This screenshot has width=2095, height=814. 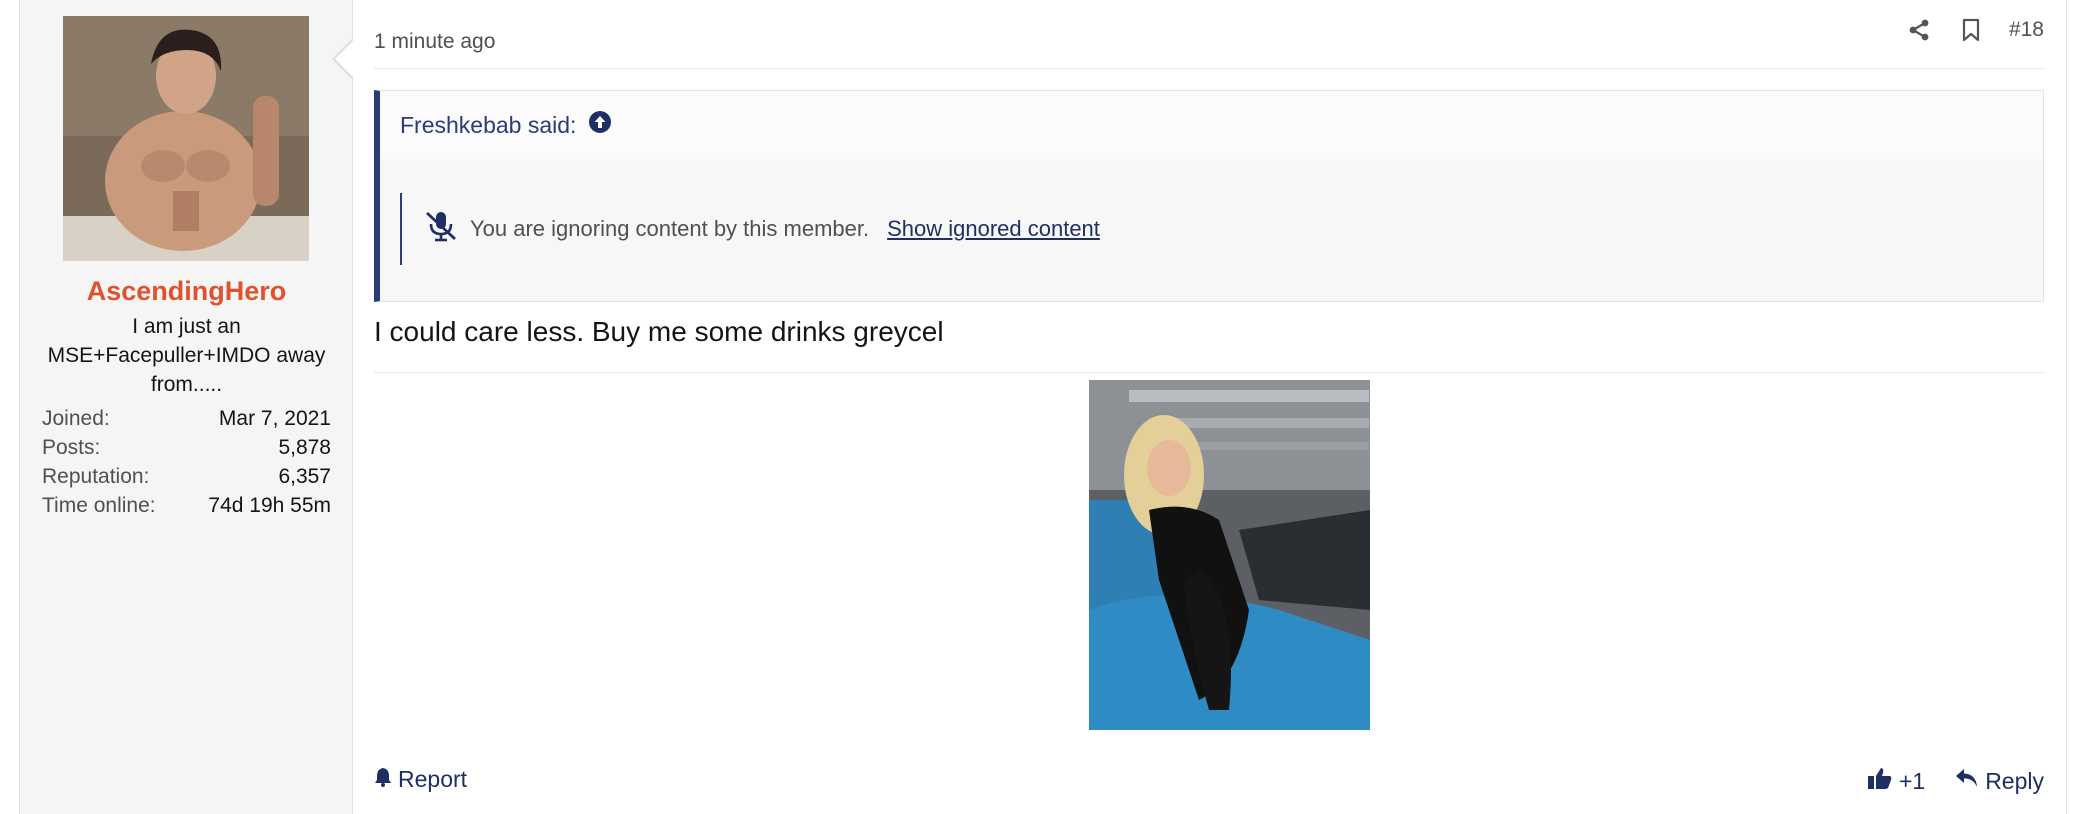 What do you see at coordinates (1209, 68) in the screenshot?
I see `header-divider` at bounding box center [1209, 68].